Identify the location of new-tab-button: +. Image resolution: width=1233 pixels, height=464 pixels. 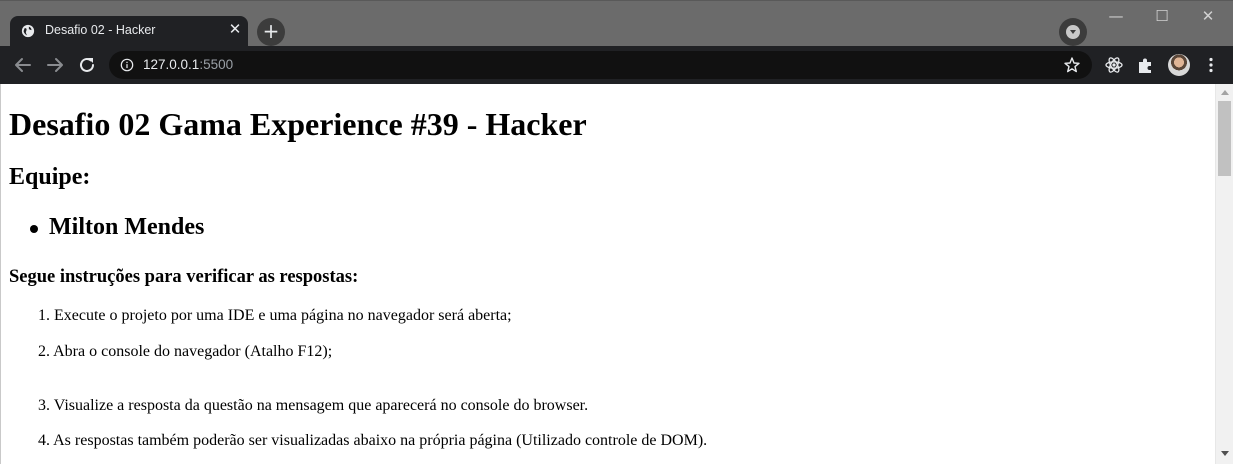
(271, 32).